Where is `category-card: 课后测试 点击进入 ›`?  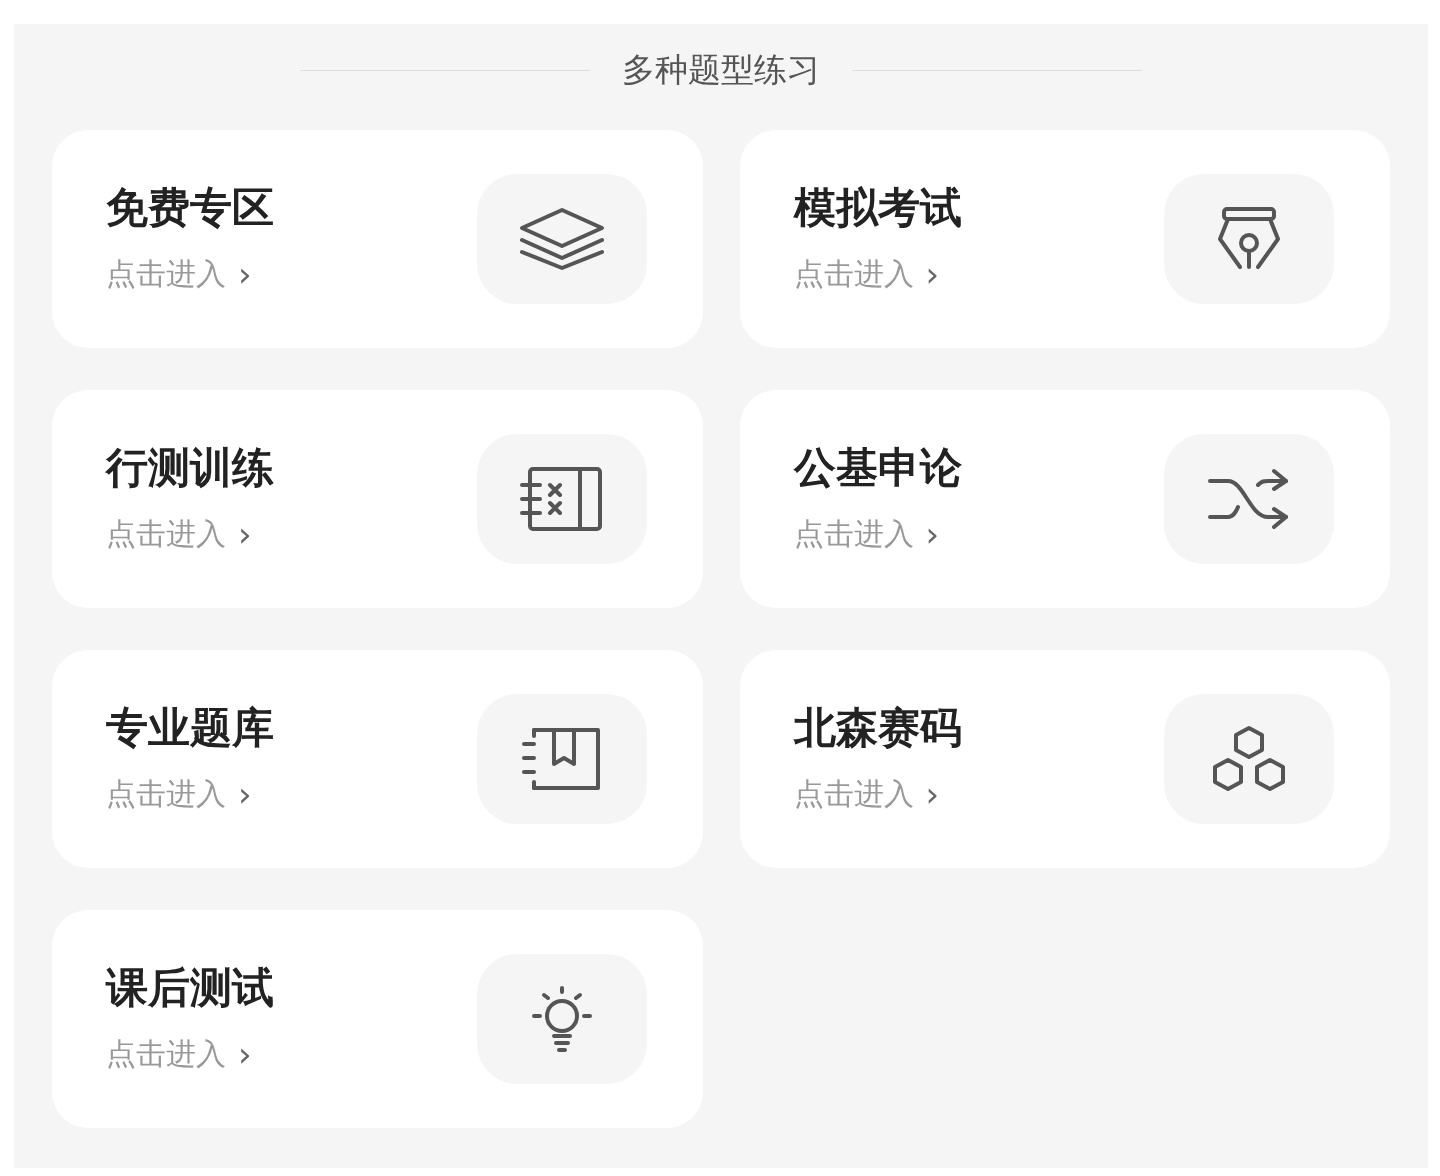
category-card: 课后测试 点击进入 › is located at coordinates (377, 1019).